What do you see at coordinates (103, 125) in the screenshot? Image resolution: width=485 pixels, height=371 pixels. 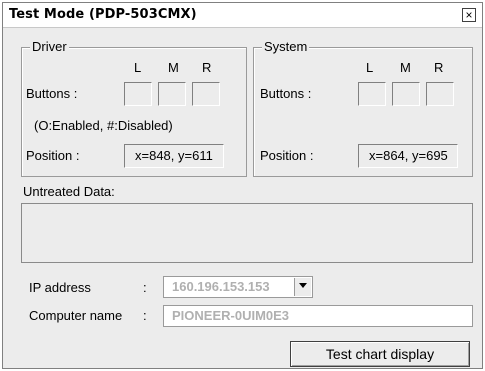 I see `driver-legend-note: (O:Enabled, #:Disabled)` at bounding box center [103, 125].